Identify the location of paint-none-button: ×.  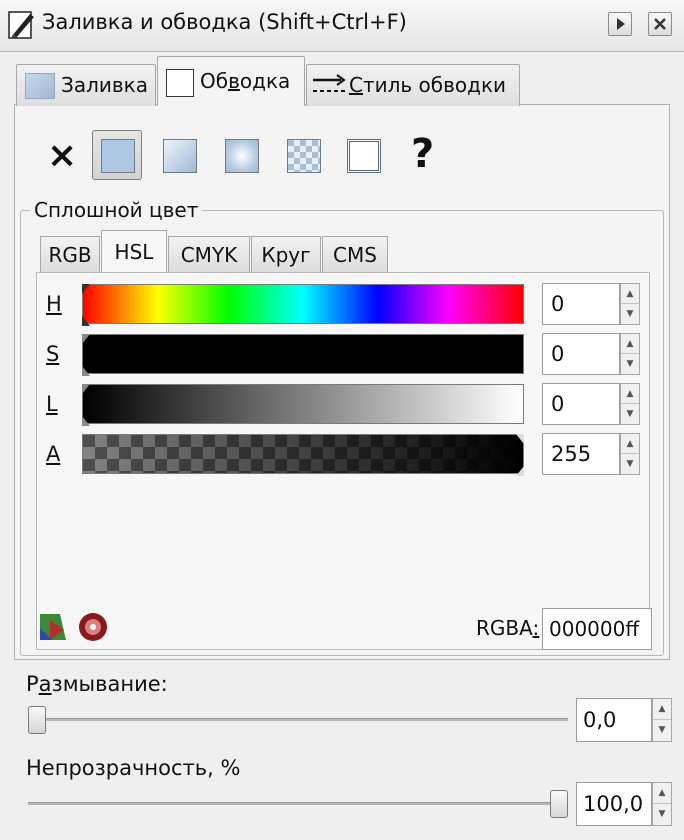
(61, 155).